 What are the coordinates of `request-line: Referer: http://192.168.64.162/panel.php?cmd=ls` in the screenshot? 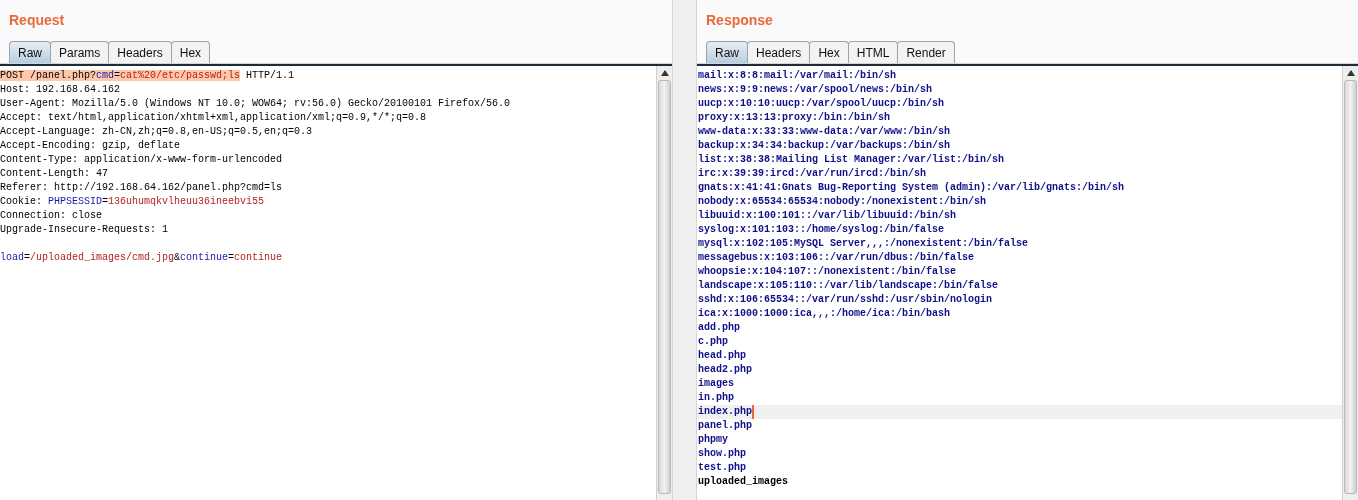 It's located at (141, 188).